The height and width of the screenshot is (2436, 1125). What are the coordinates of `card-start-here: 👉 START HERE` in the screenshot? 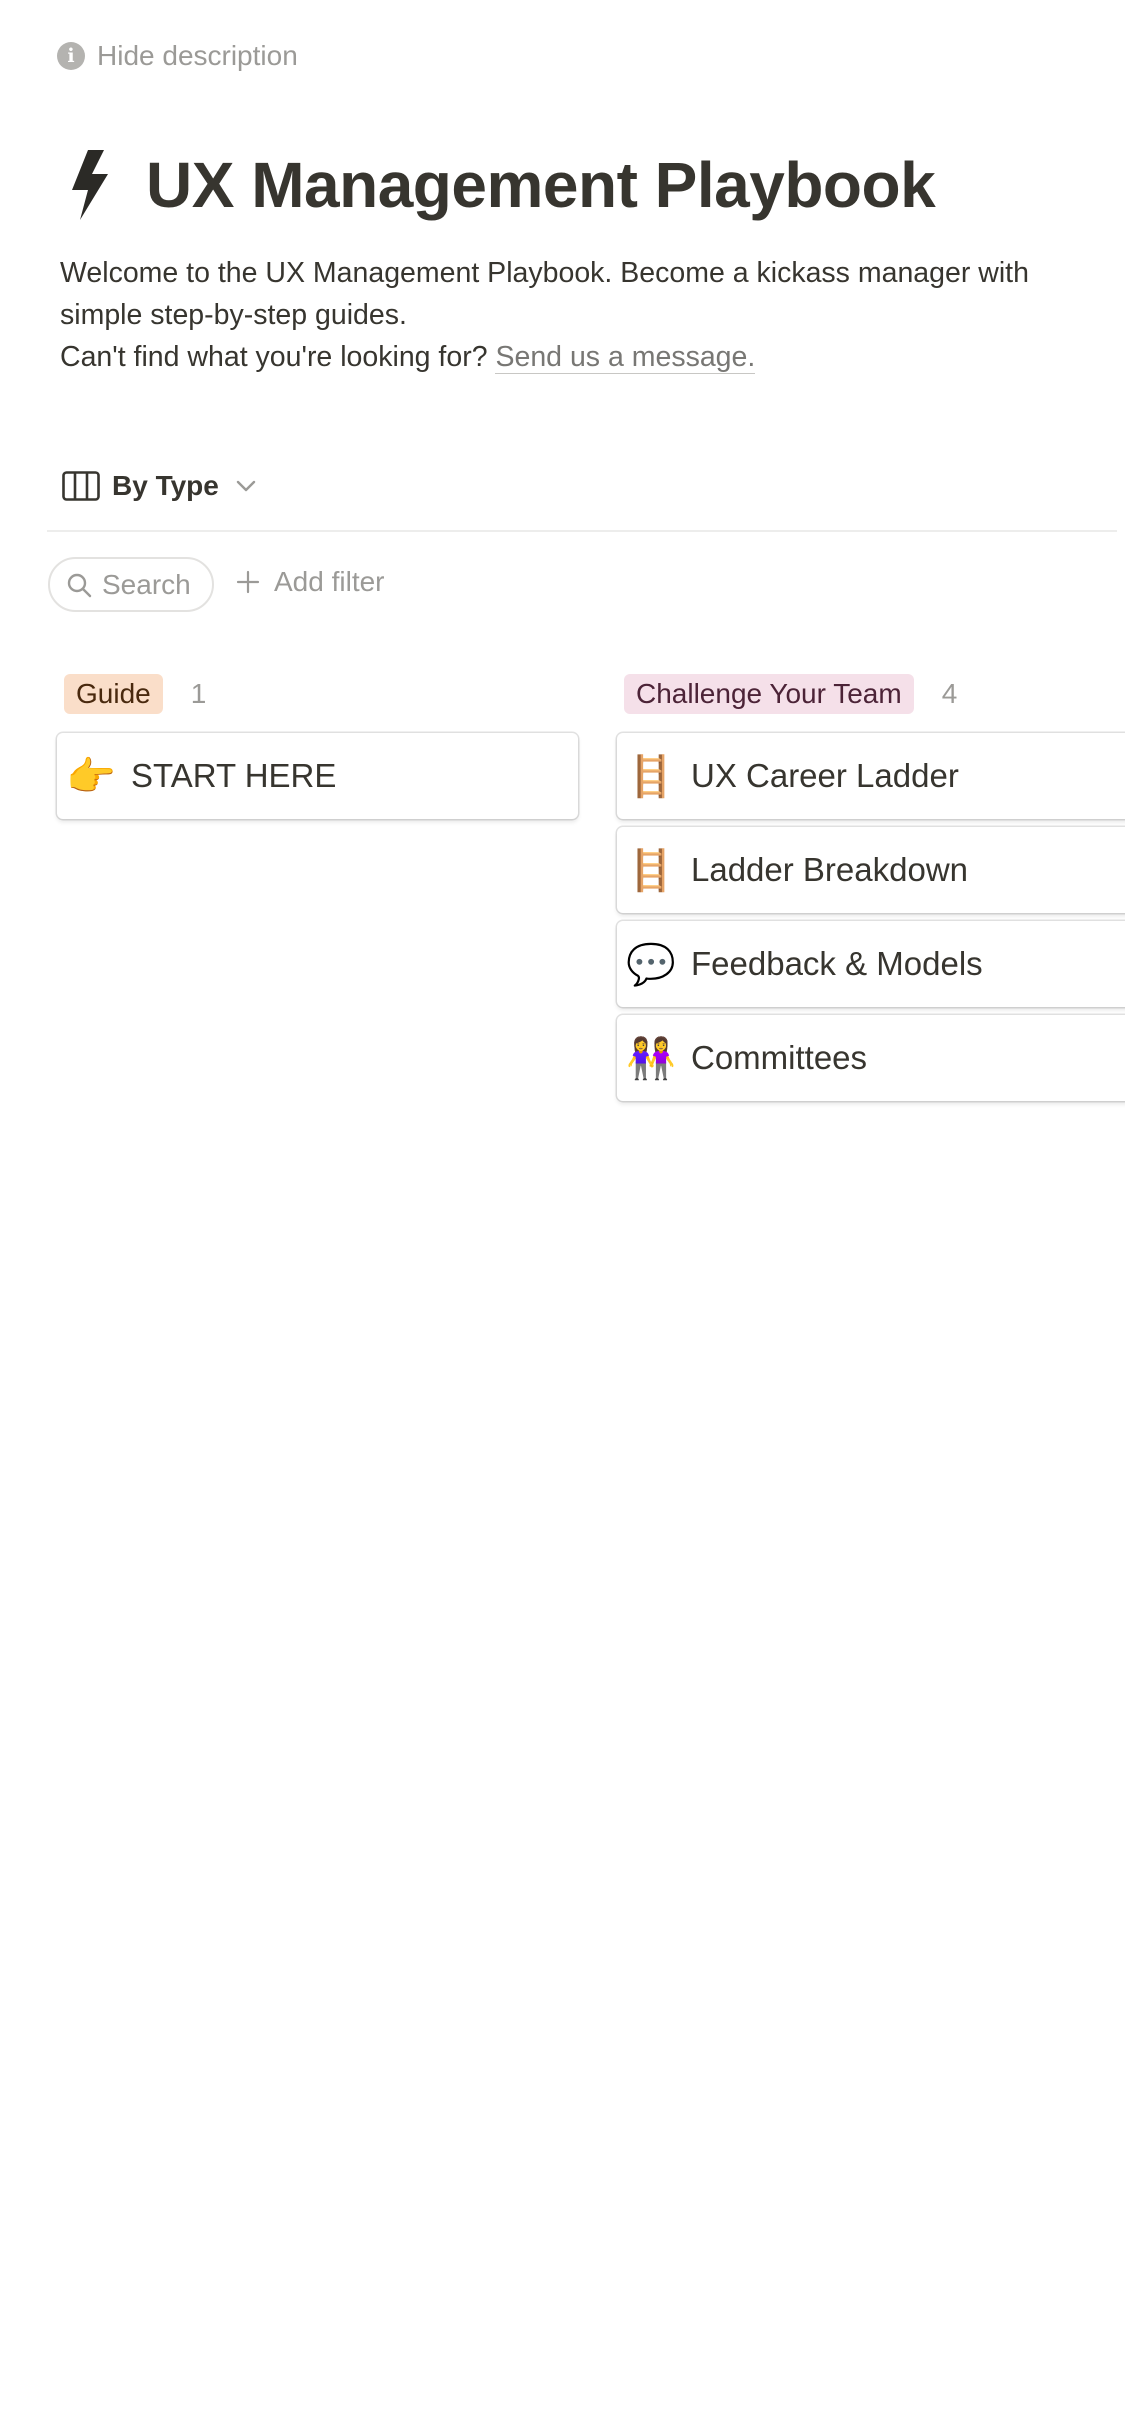 It's located at (317, 776).